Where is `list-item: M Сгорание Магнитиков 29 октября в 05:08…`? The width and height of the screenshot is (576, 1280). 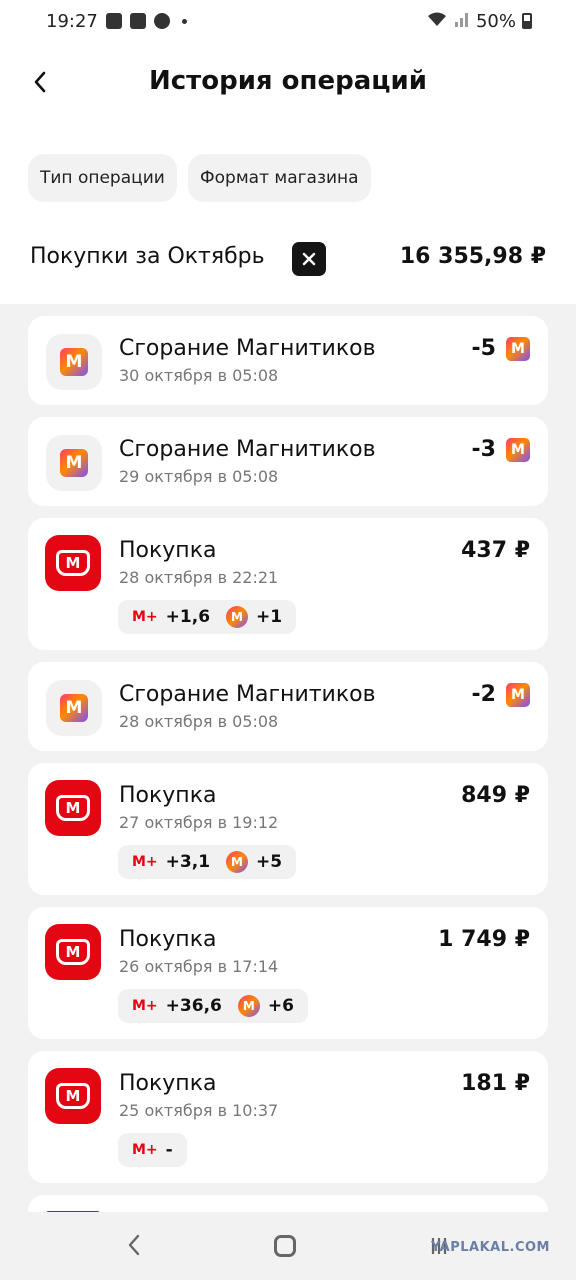 list-item: M Сгорание Магнитиков 29 октября в 05:08… is located at coordinates (288, 461).